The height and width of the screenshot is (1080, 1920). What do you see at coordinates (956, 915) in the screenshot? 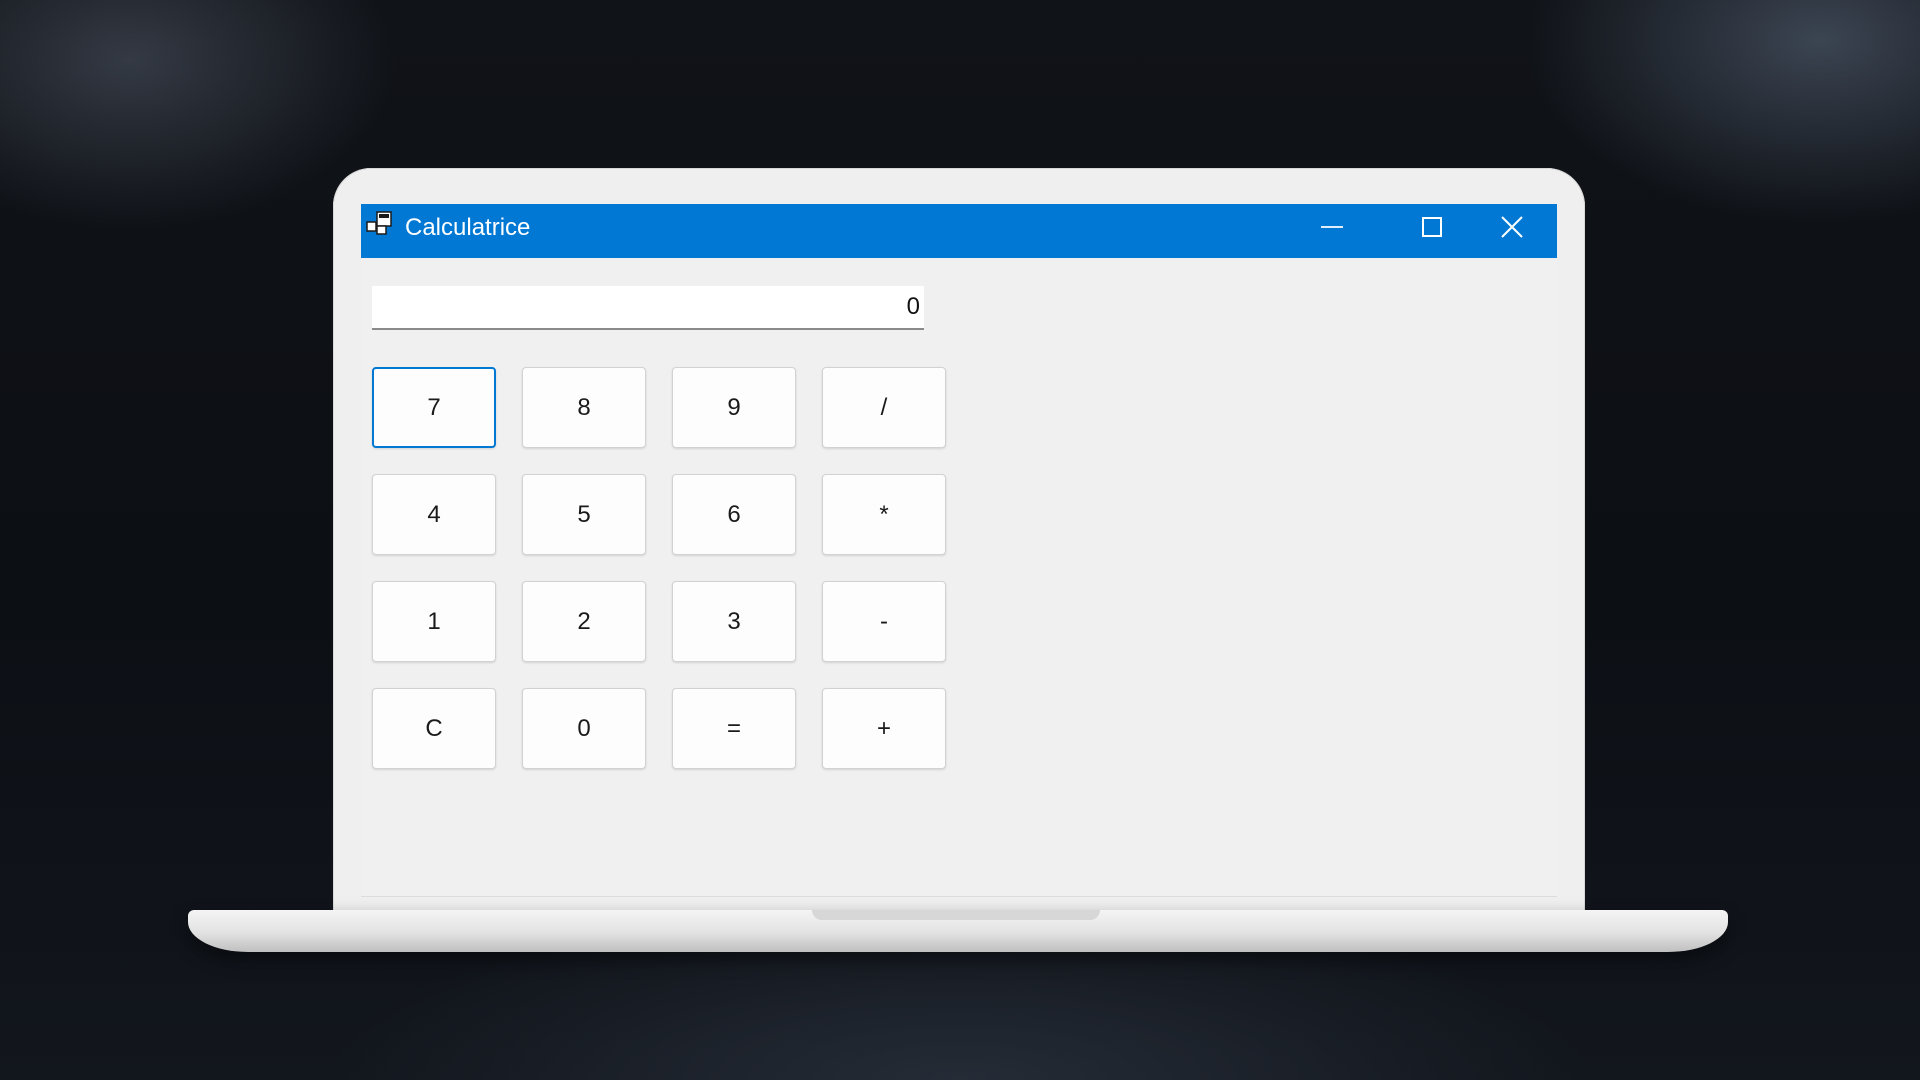
I see `laptop-notch` at bounding box center [956, 915].